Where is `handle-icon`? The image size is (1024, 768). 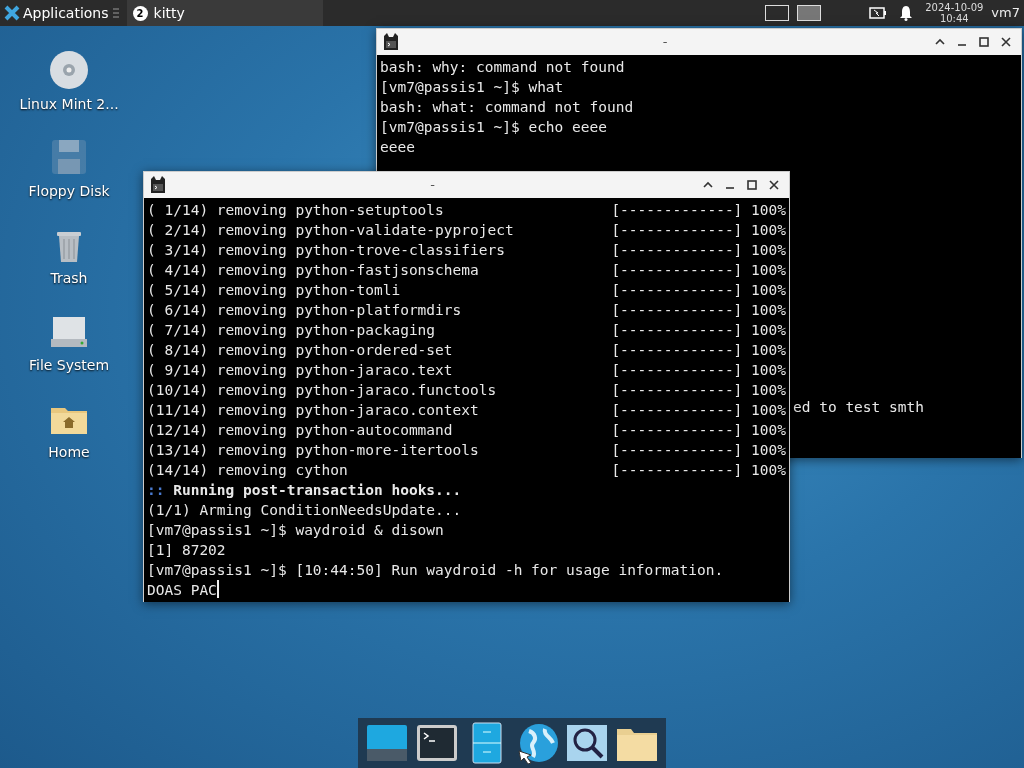 handle-icon is located at coordinates (115, 13).